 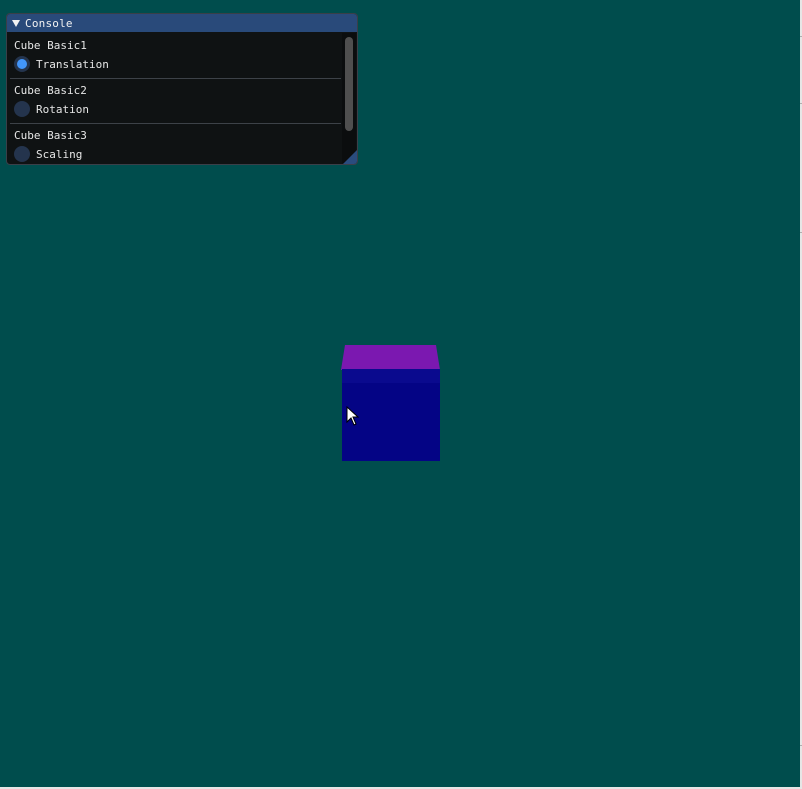 What do you see at coordinates (50, 135) in the screenshot?
I see `group-label: Cube Basic3` at bounding box center [50, 135].